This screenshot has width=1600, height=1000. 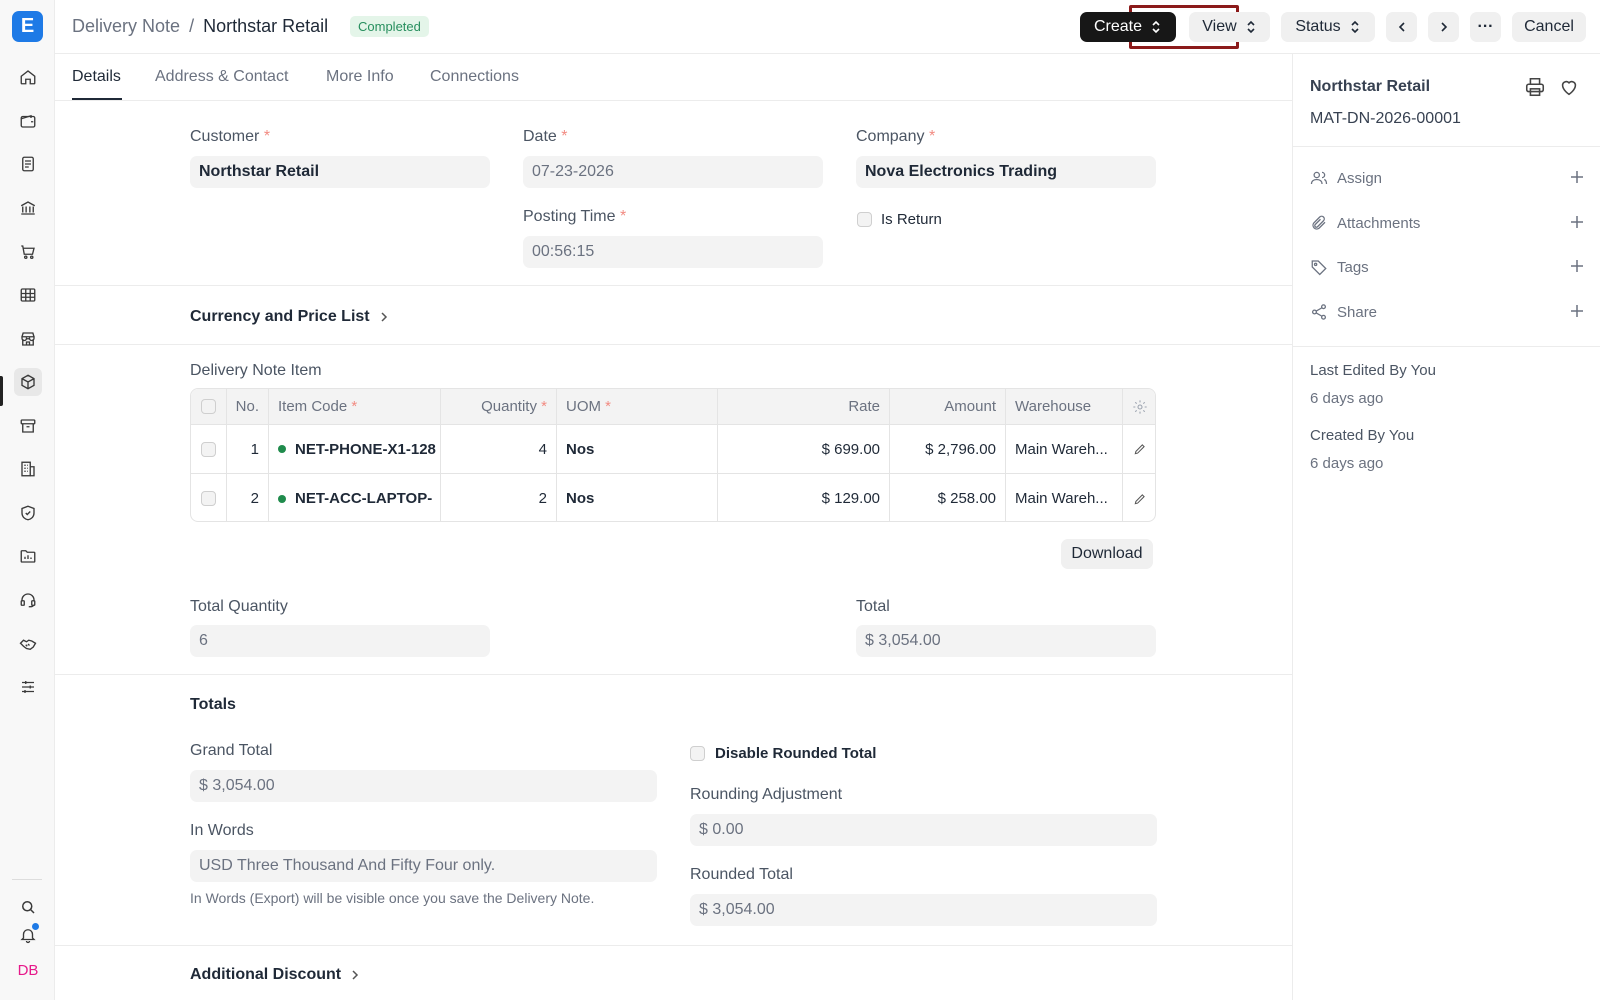 I want to click on column-settings-button, so click(x=1139, y=406).